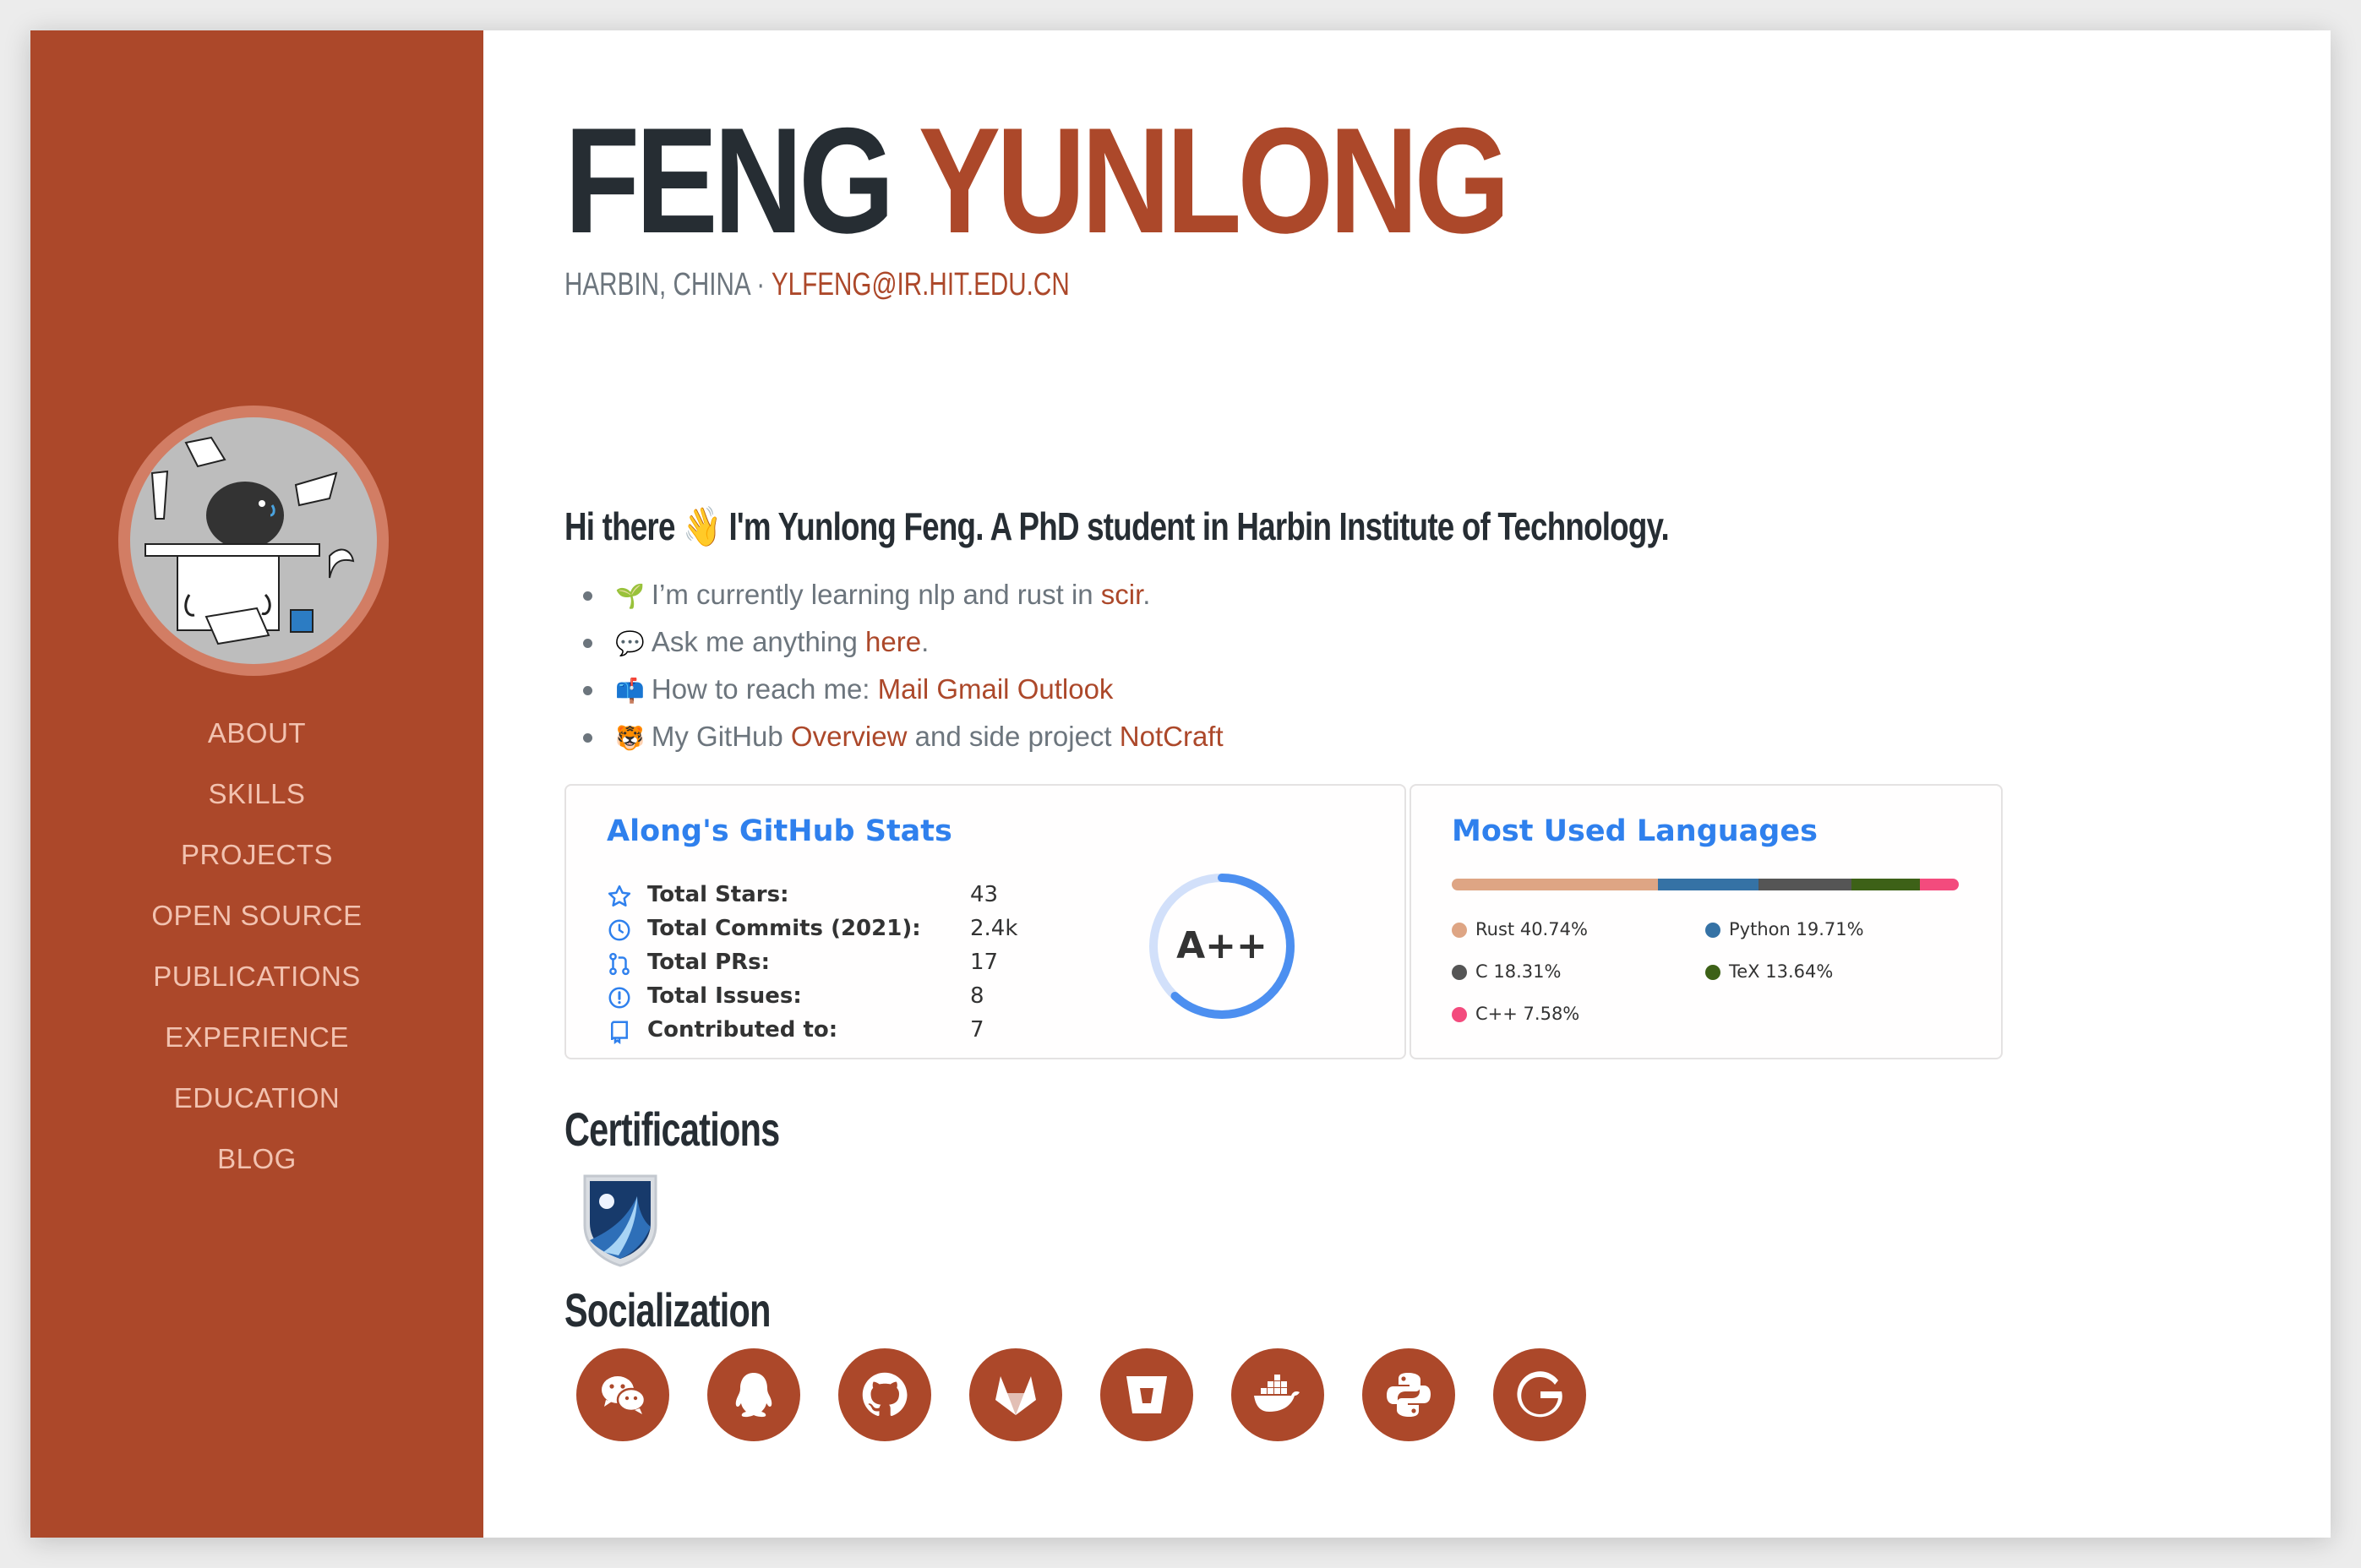 This screenshot has width=2361, height=1568. What do you see at coordinates (876, 594) in the screenshot?
I see `bullet-text: I’m currently learning nlp and rust in` at bounding box center [876, 594].